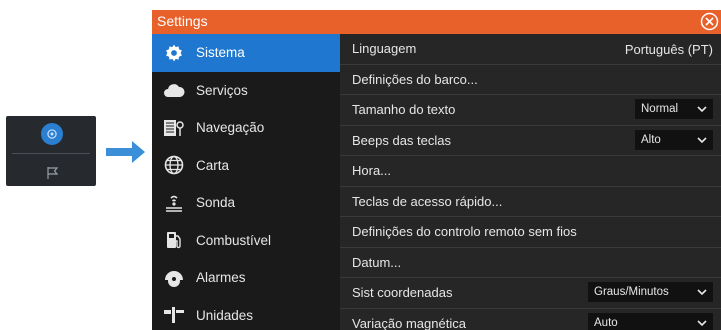 The width and height of the screenshot is (721, 330). I want to click on sidebar-item-alarmes: Alarmes, so click(246, 278).